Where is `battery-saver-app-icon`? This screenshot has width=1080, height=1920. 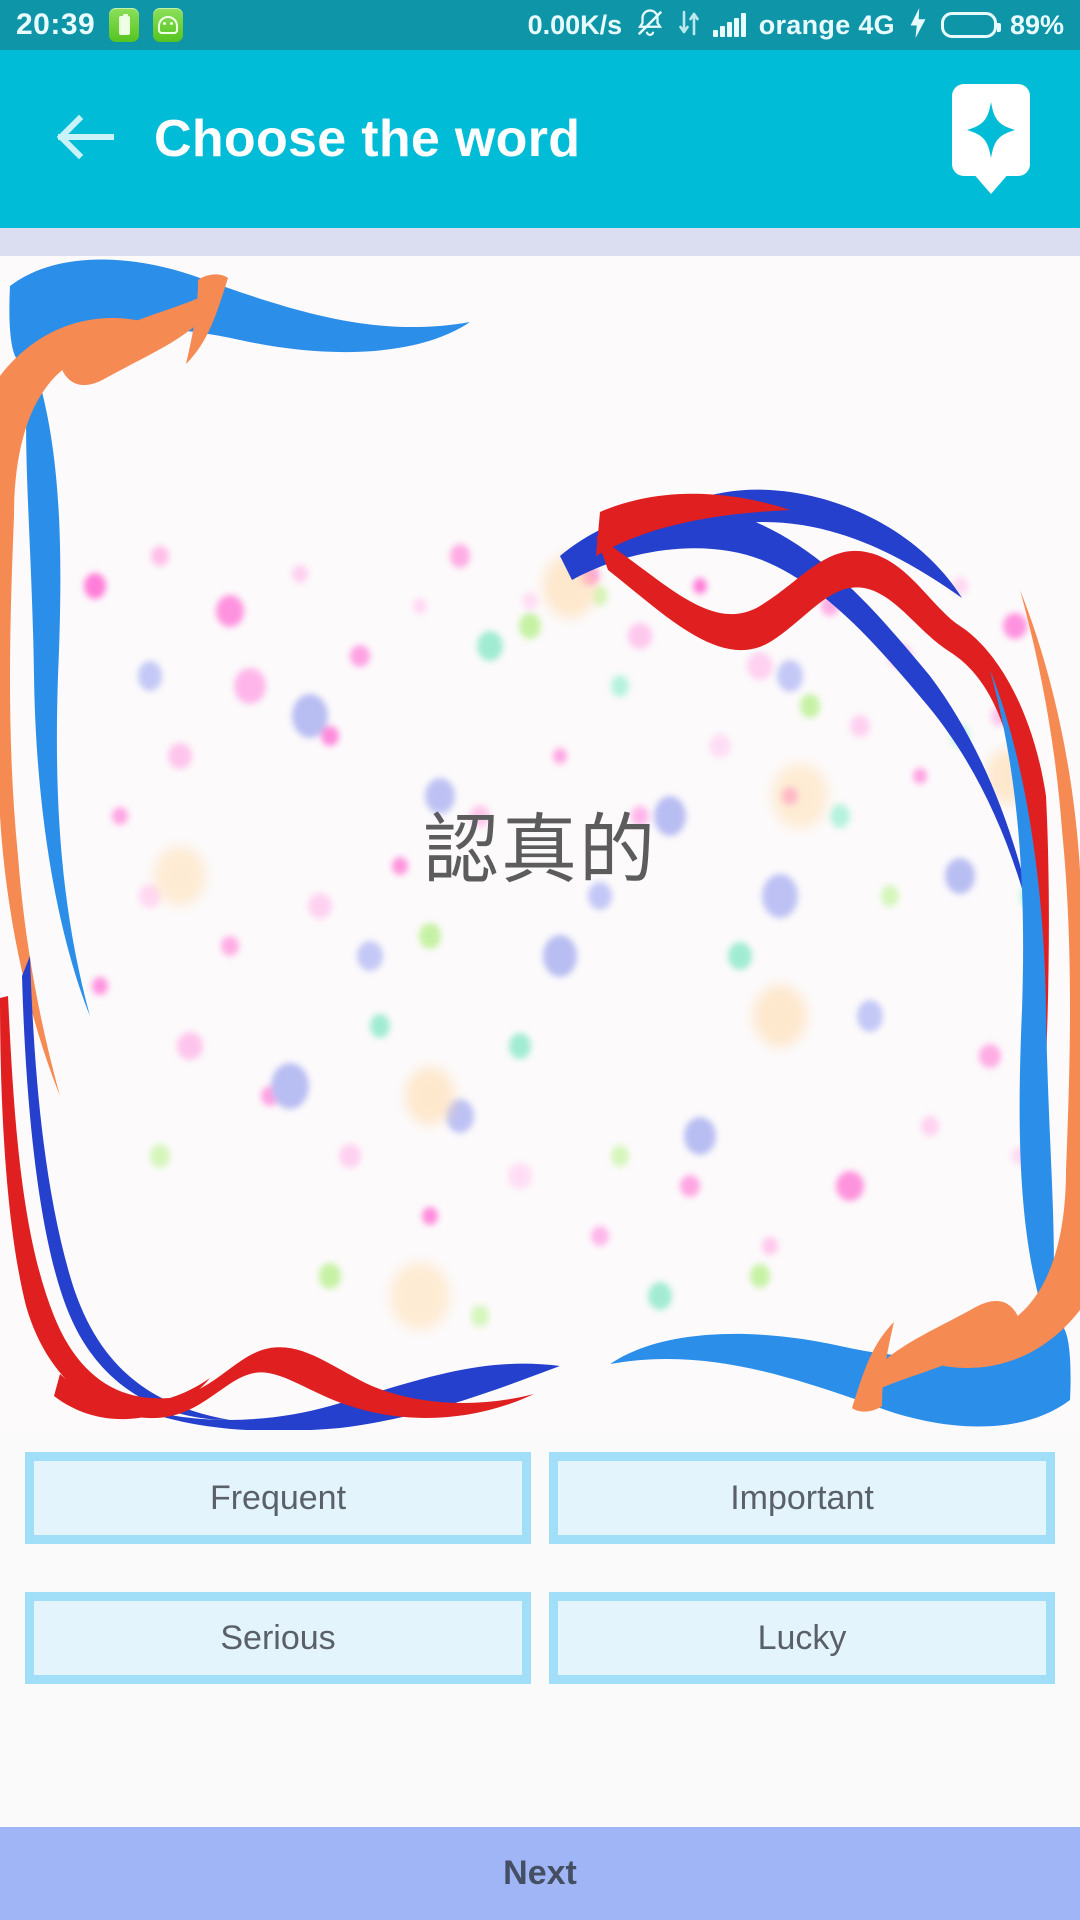 battery-saver-app-icon is located at coordinates (124, 25).